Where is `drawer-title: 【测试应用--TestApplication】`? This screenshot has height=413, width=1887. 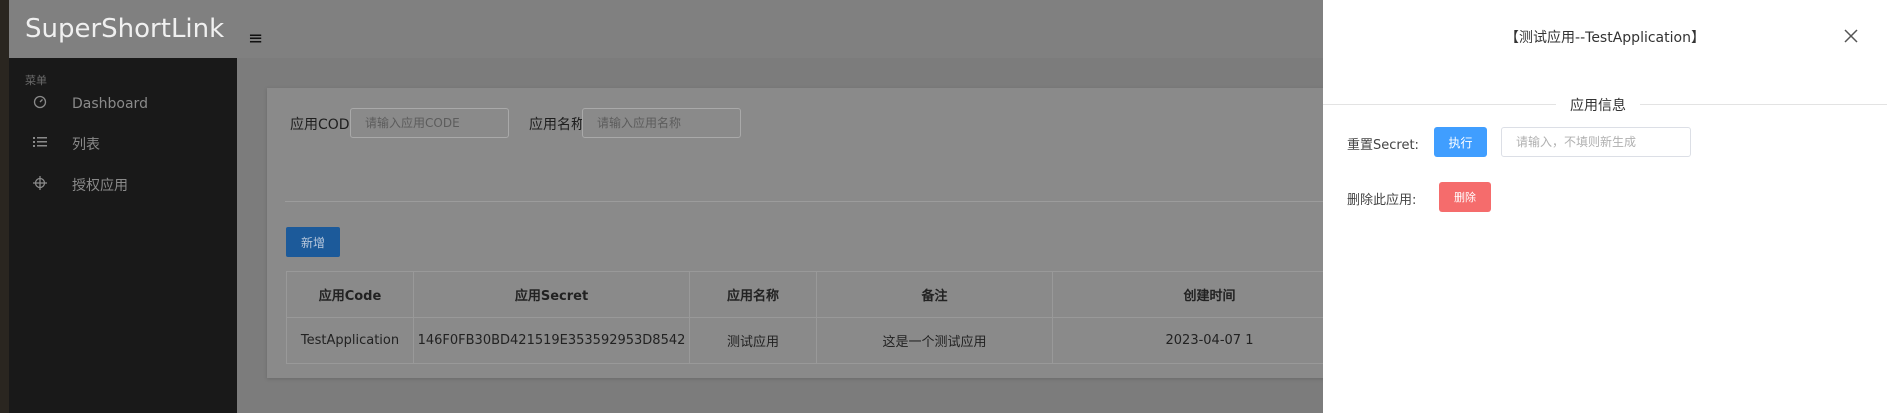 drawer-title: 【测试应用--TestApplication】 is located at coordinates (1605, 38).